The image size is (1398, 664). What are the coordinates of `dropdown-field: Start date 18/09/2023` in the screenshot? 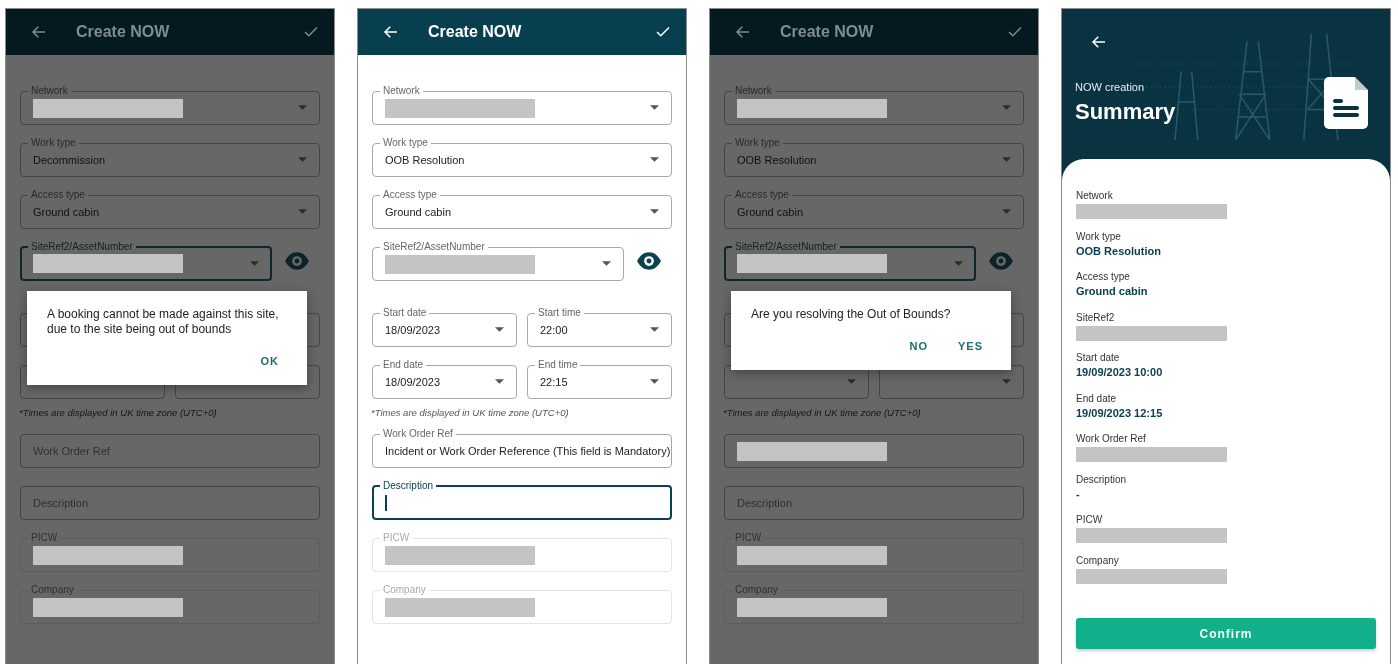 It's located at (444, 327).